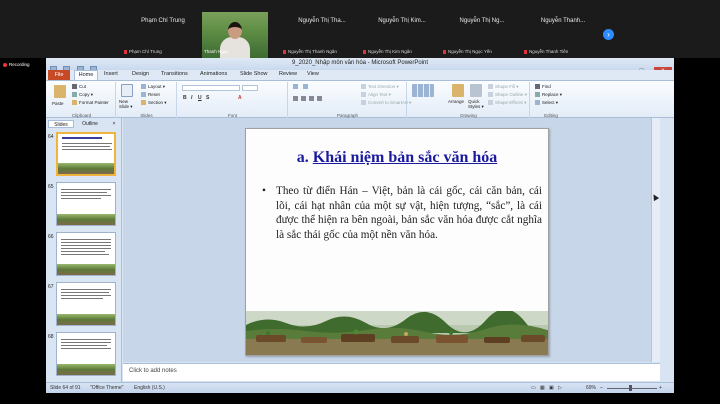  I want to click on shape-effects-button: Shape Effects ▾, so click(507, 103).